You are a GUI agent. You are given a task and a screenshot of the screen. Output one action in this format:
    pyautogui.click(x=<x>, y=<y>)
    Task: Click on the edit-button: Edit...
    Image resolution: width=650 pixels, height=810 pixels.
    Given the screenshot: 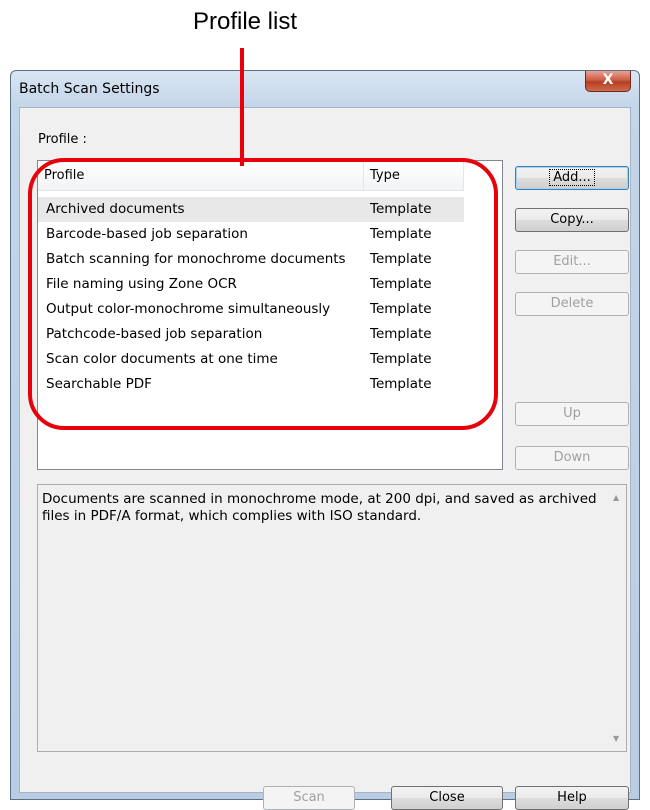 What is the action you would take?
    pyautogui.click(x=572, y=262)
    